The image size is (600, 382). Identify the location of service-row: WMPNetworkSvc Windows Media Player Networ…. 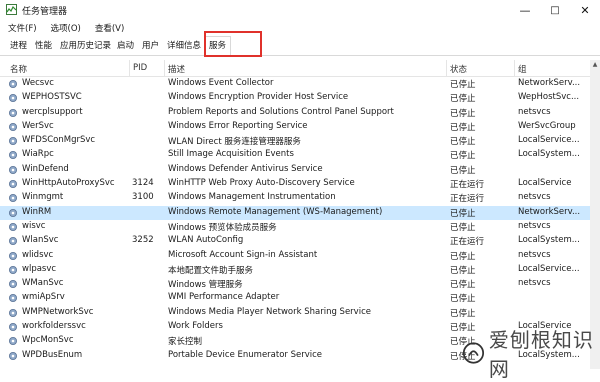
(295, 313).